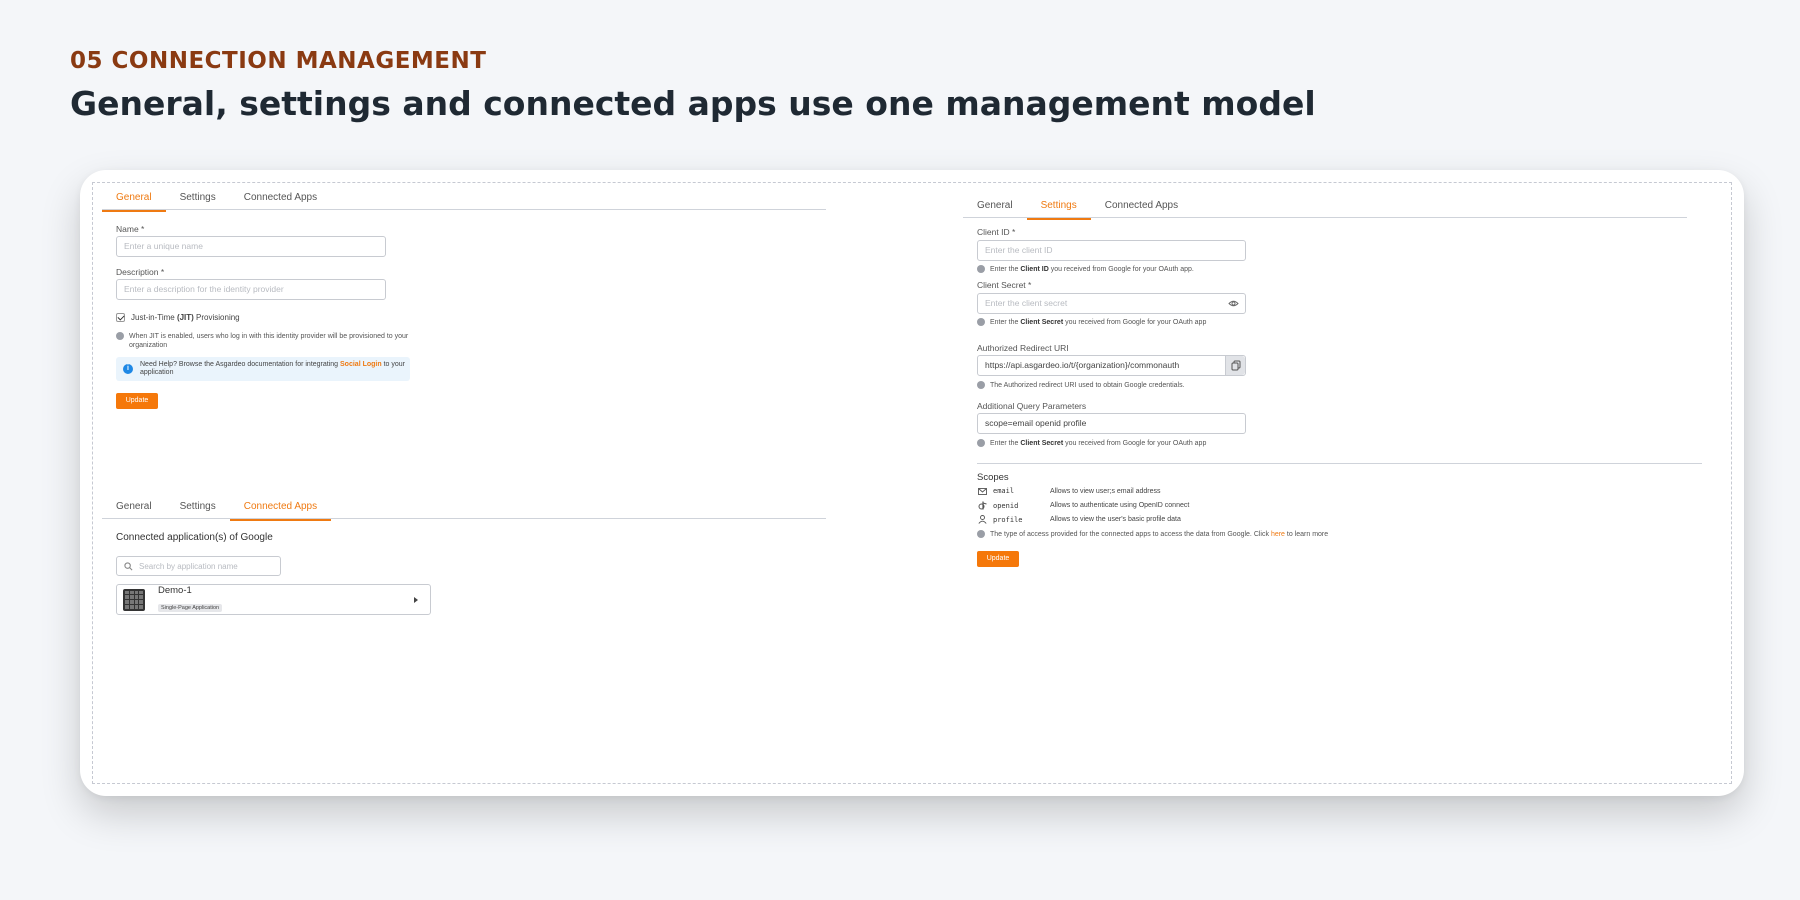 The width and height of the screenshot is (1800, 900). I want to click on client-secret-input: Enter the client secret, so click(1111, 303).